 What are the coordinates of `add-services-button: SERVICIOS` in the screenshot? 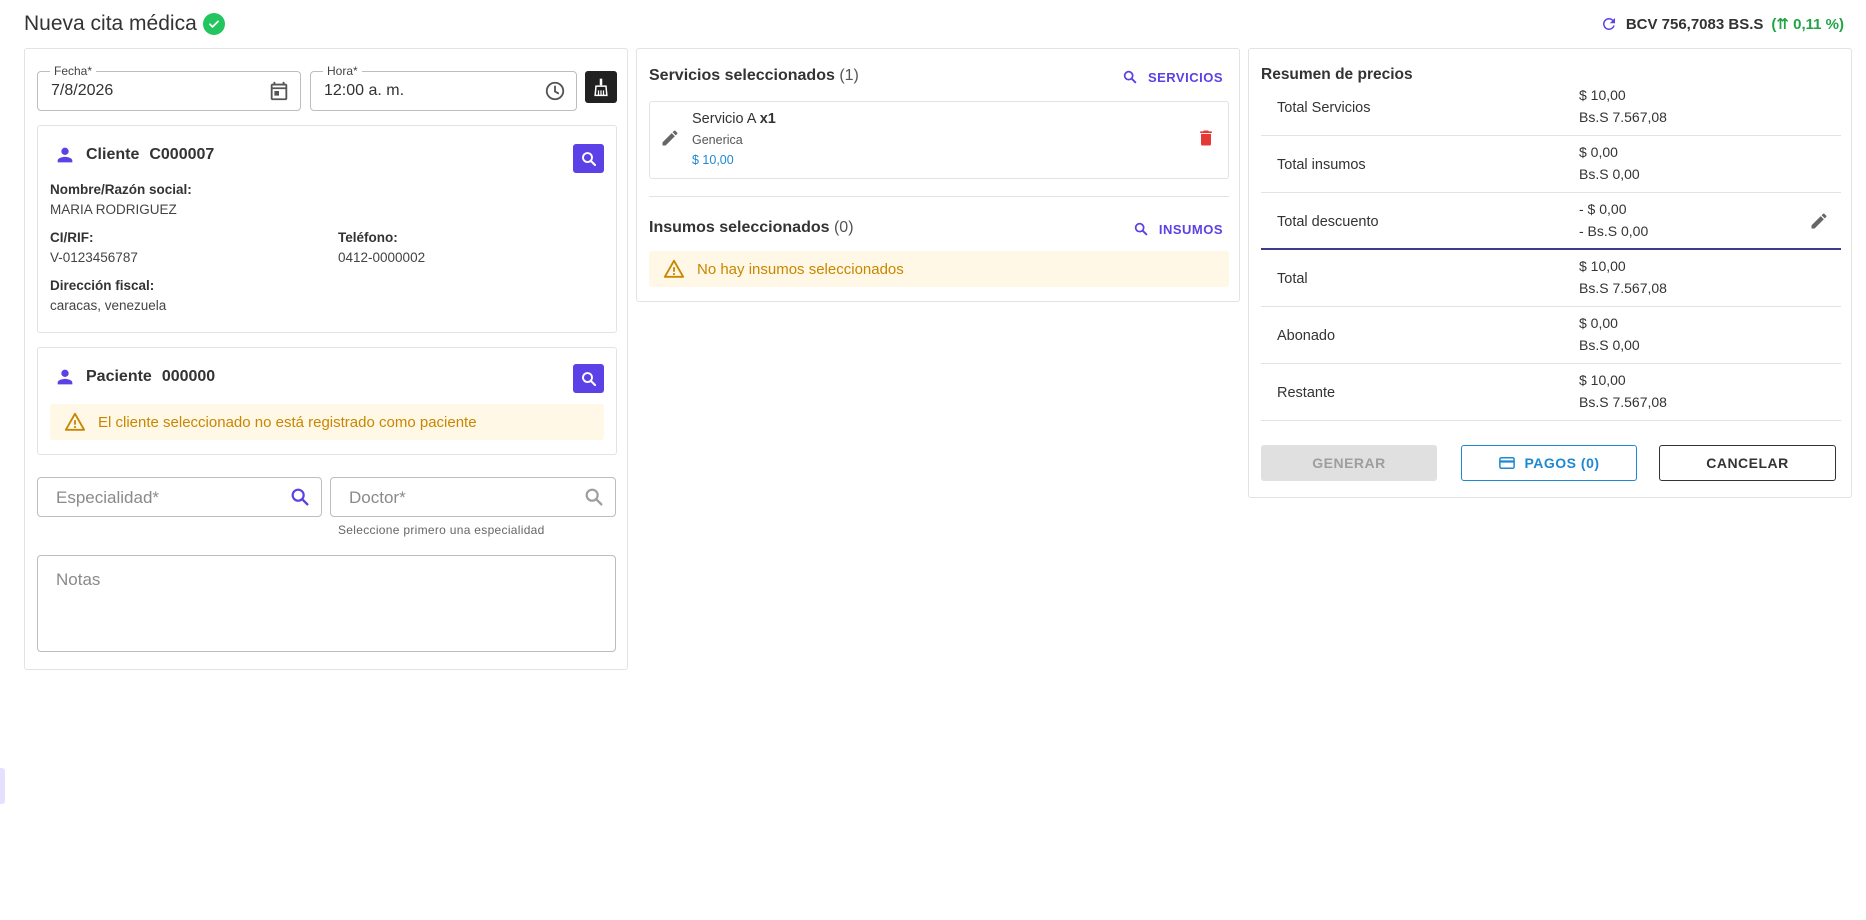 It's located at (1172, 77).